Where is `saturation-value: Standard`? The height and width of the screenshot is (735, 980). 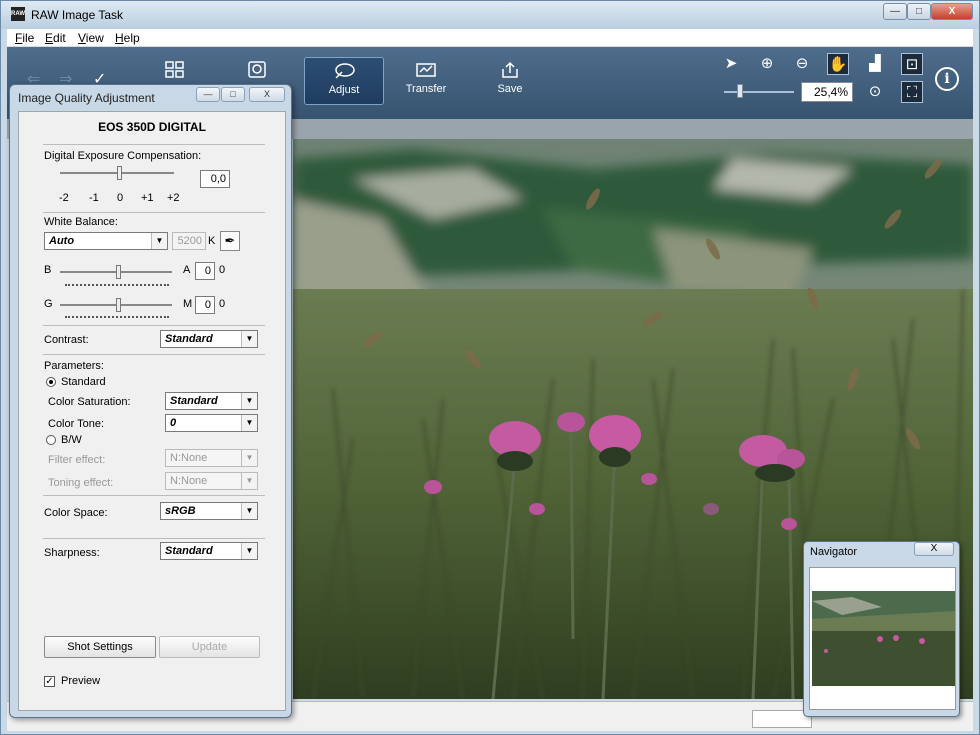
saturation-value: Standard is located at coordinates (194, 401).